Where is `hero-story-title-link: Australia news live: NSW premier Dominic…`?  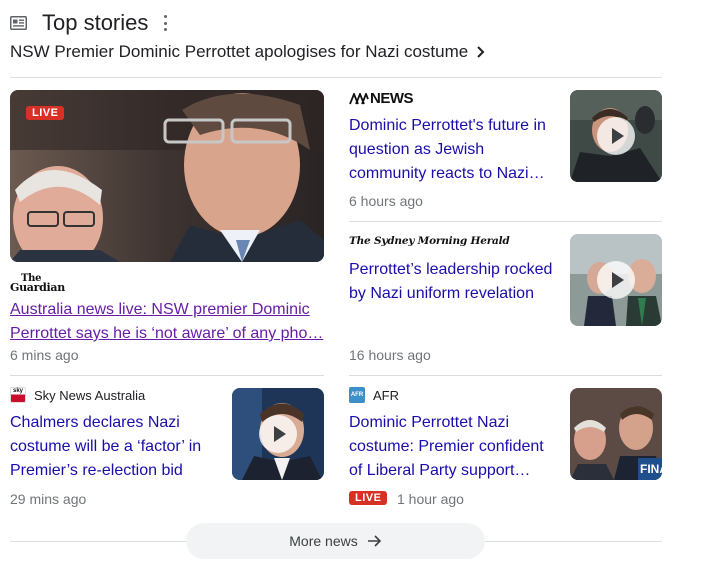
hero-story-title-link: Australia news live: NSW premier Dominic… is located at coordinates (167, 322).